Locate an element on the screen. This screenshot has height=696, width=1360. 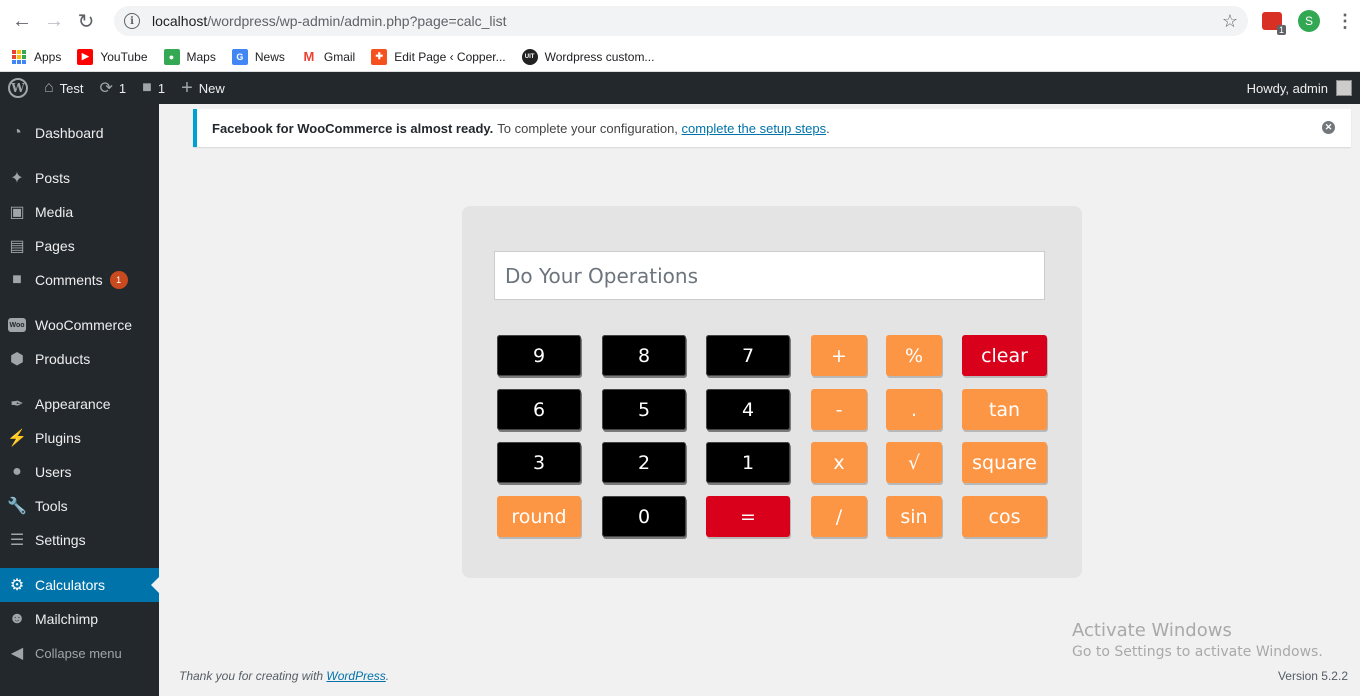
calc-key: 3 is located at coordinates (539, 462).